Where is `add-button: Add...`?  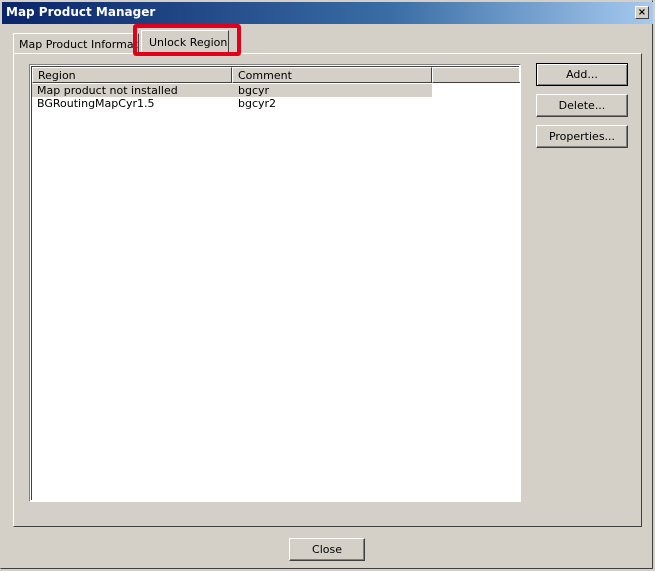 add-button: Add... is located at coordinates (582, 74).